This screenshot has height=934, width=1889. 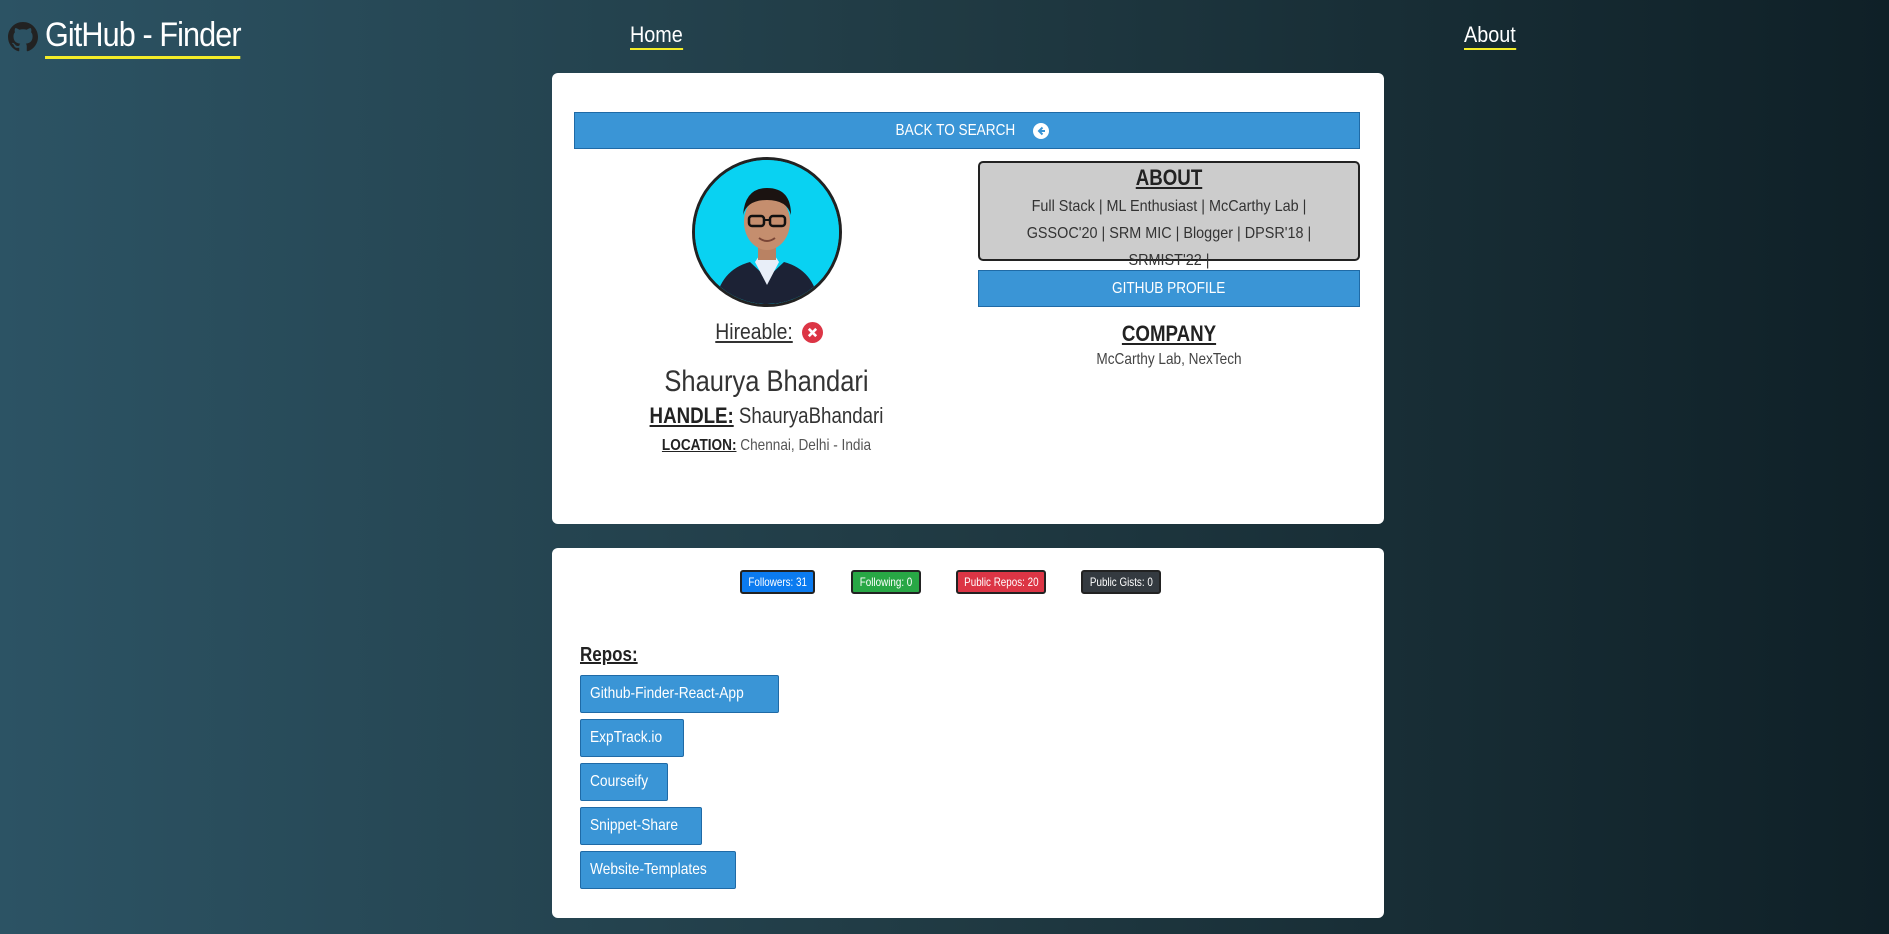 I want to click on avatar, so click(x=766, y=232).